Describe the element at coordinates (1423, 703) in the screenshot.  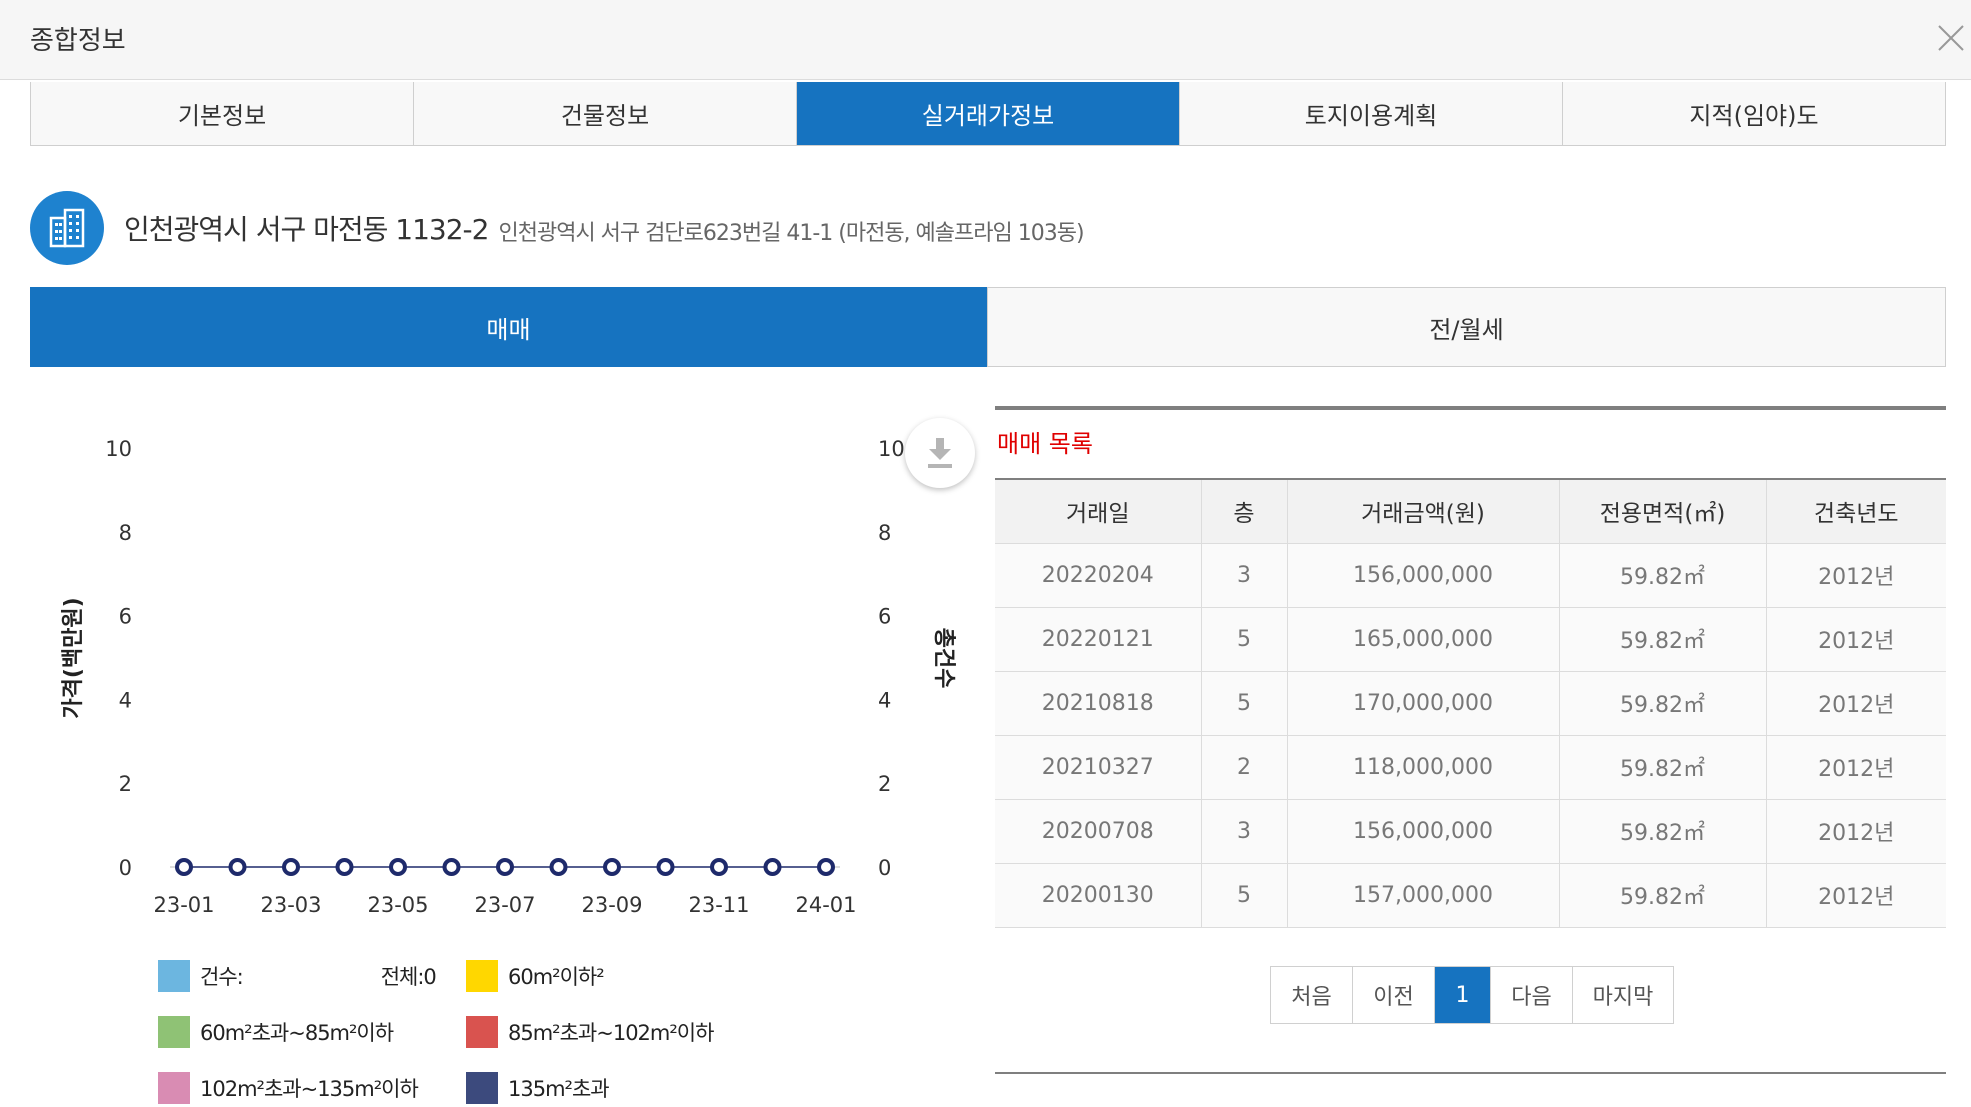
I see `cell-price: 170,000,000` at that location.